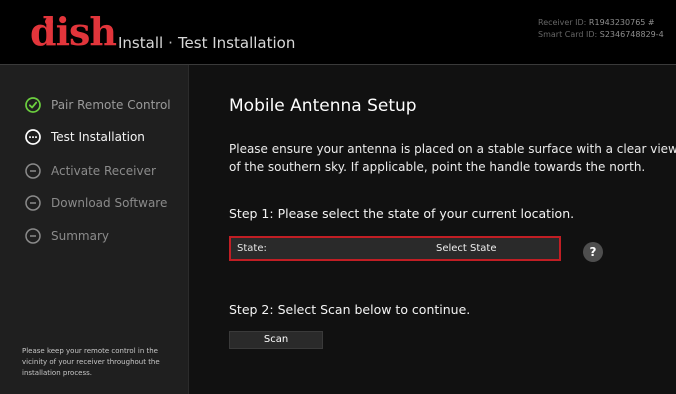 The image size is (676, 394). I want to click on logo-dot-decoration, so click(49, 21).